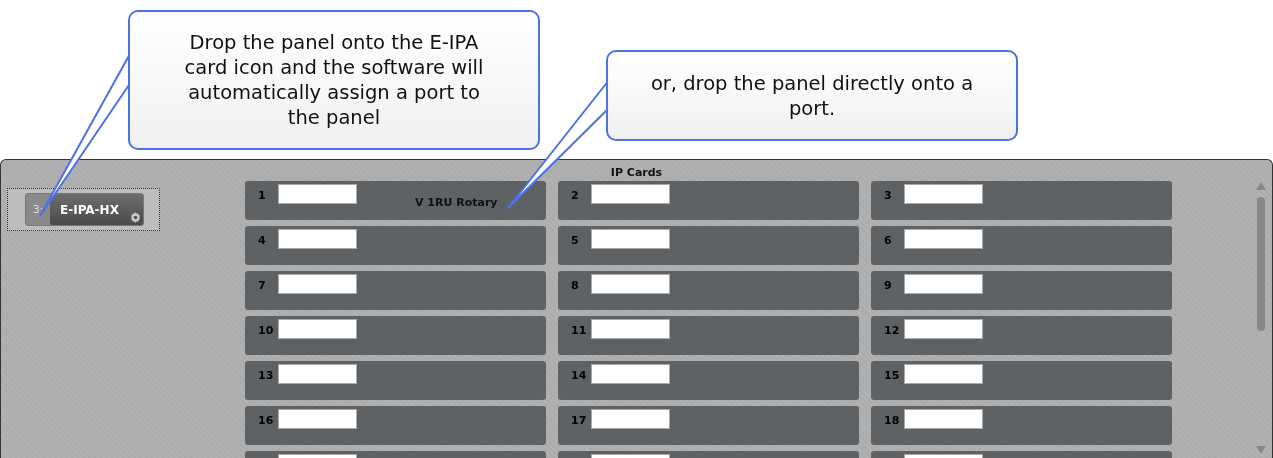 The height and width of the screenshot is (458, 1273). What do you see at coordinates (1021, 200) in the screenshot?
I see `port-card: 3` at bounding box center [1021, 200].